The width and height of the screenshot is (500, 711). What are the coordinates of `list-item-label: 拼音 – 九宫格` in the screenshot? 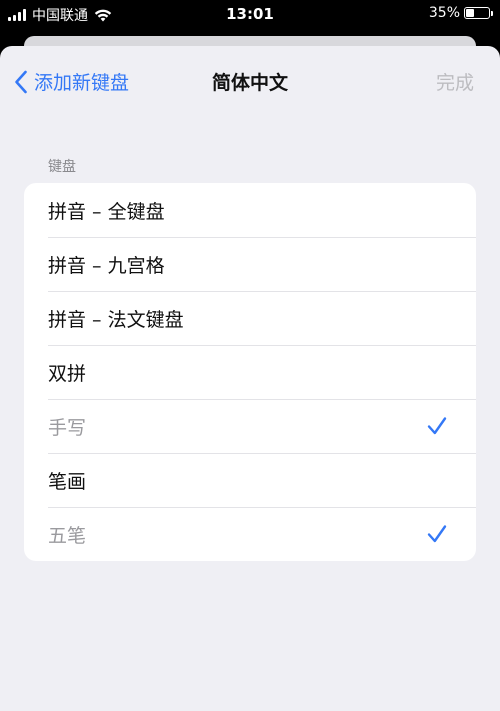 It's located at (106, 265).